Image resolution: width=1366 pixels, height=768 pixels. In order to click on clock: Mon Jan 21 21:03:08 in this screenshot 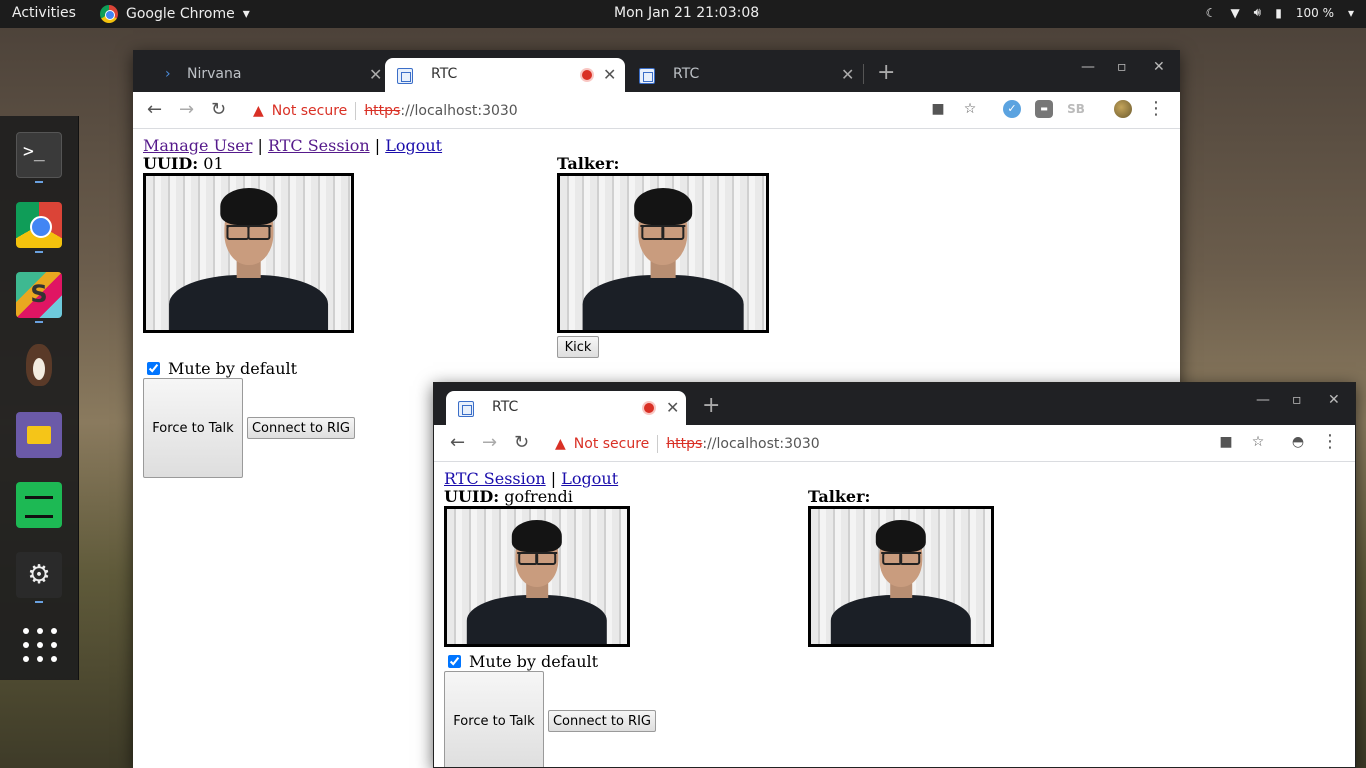, I will do `click(686, 13)`.